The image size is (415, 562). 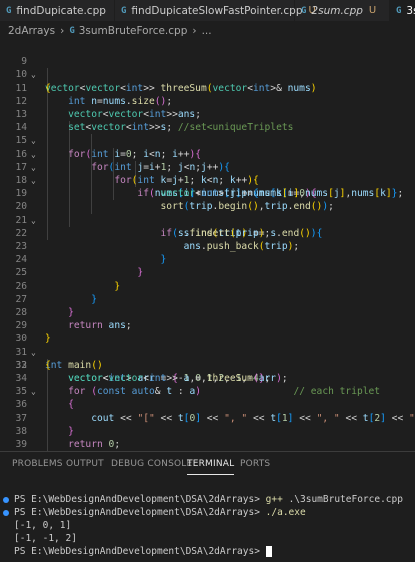 I want to click on terminal-cursor, so click(x=268, y=551).